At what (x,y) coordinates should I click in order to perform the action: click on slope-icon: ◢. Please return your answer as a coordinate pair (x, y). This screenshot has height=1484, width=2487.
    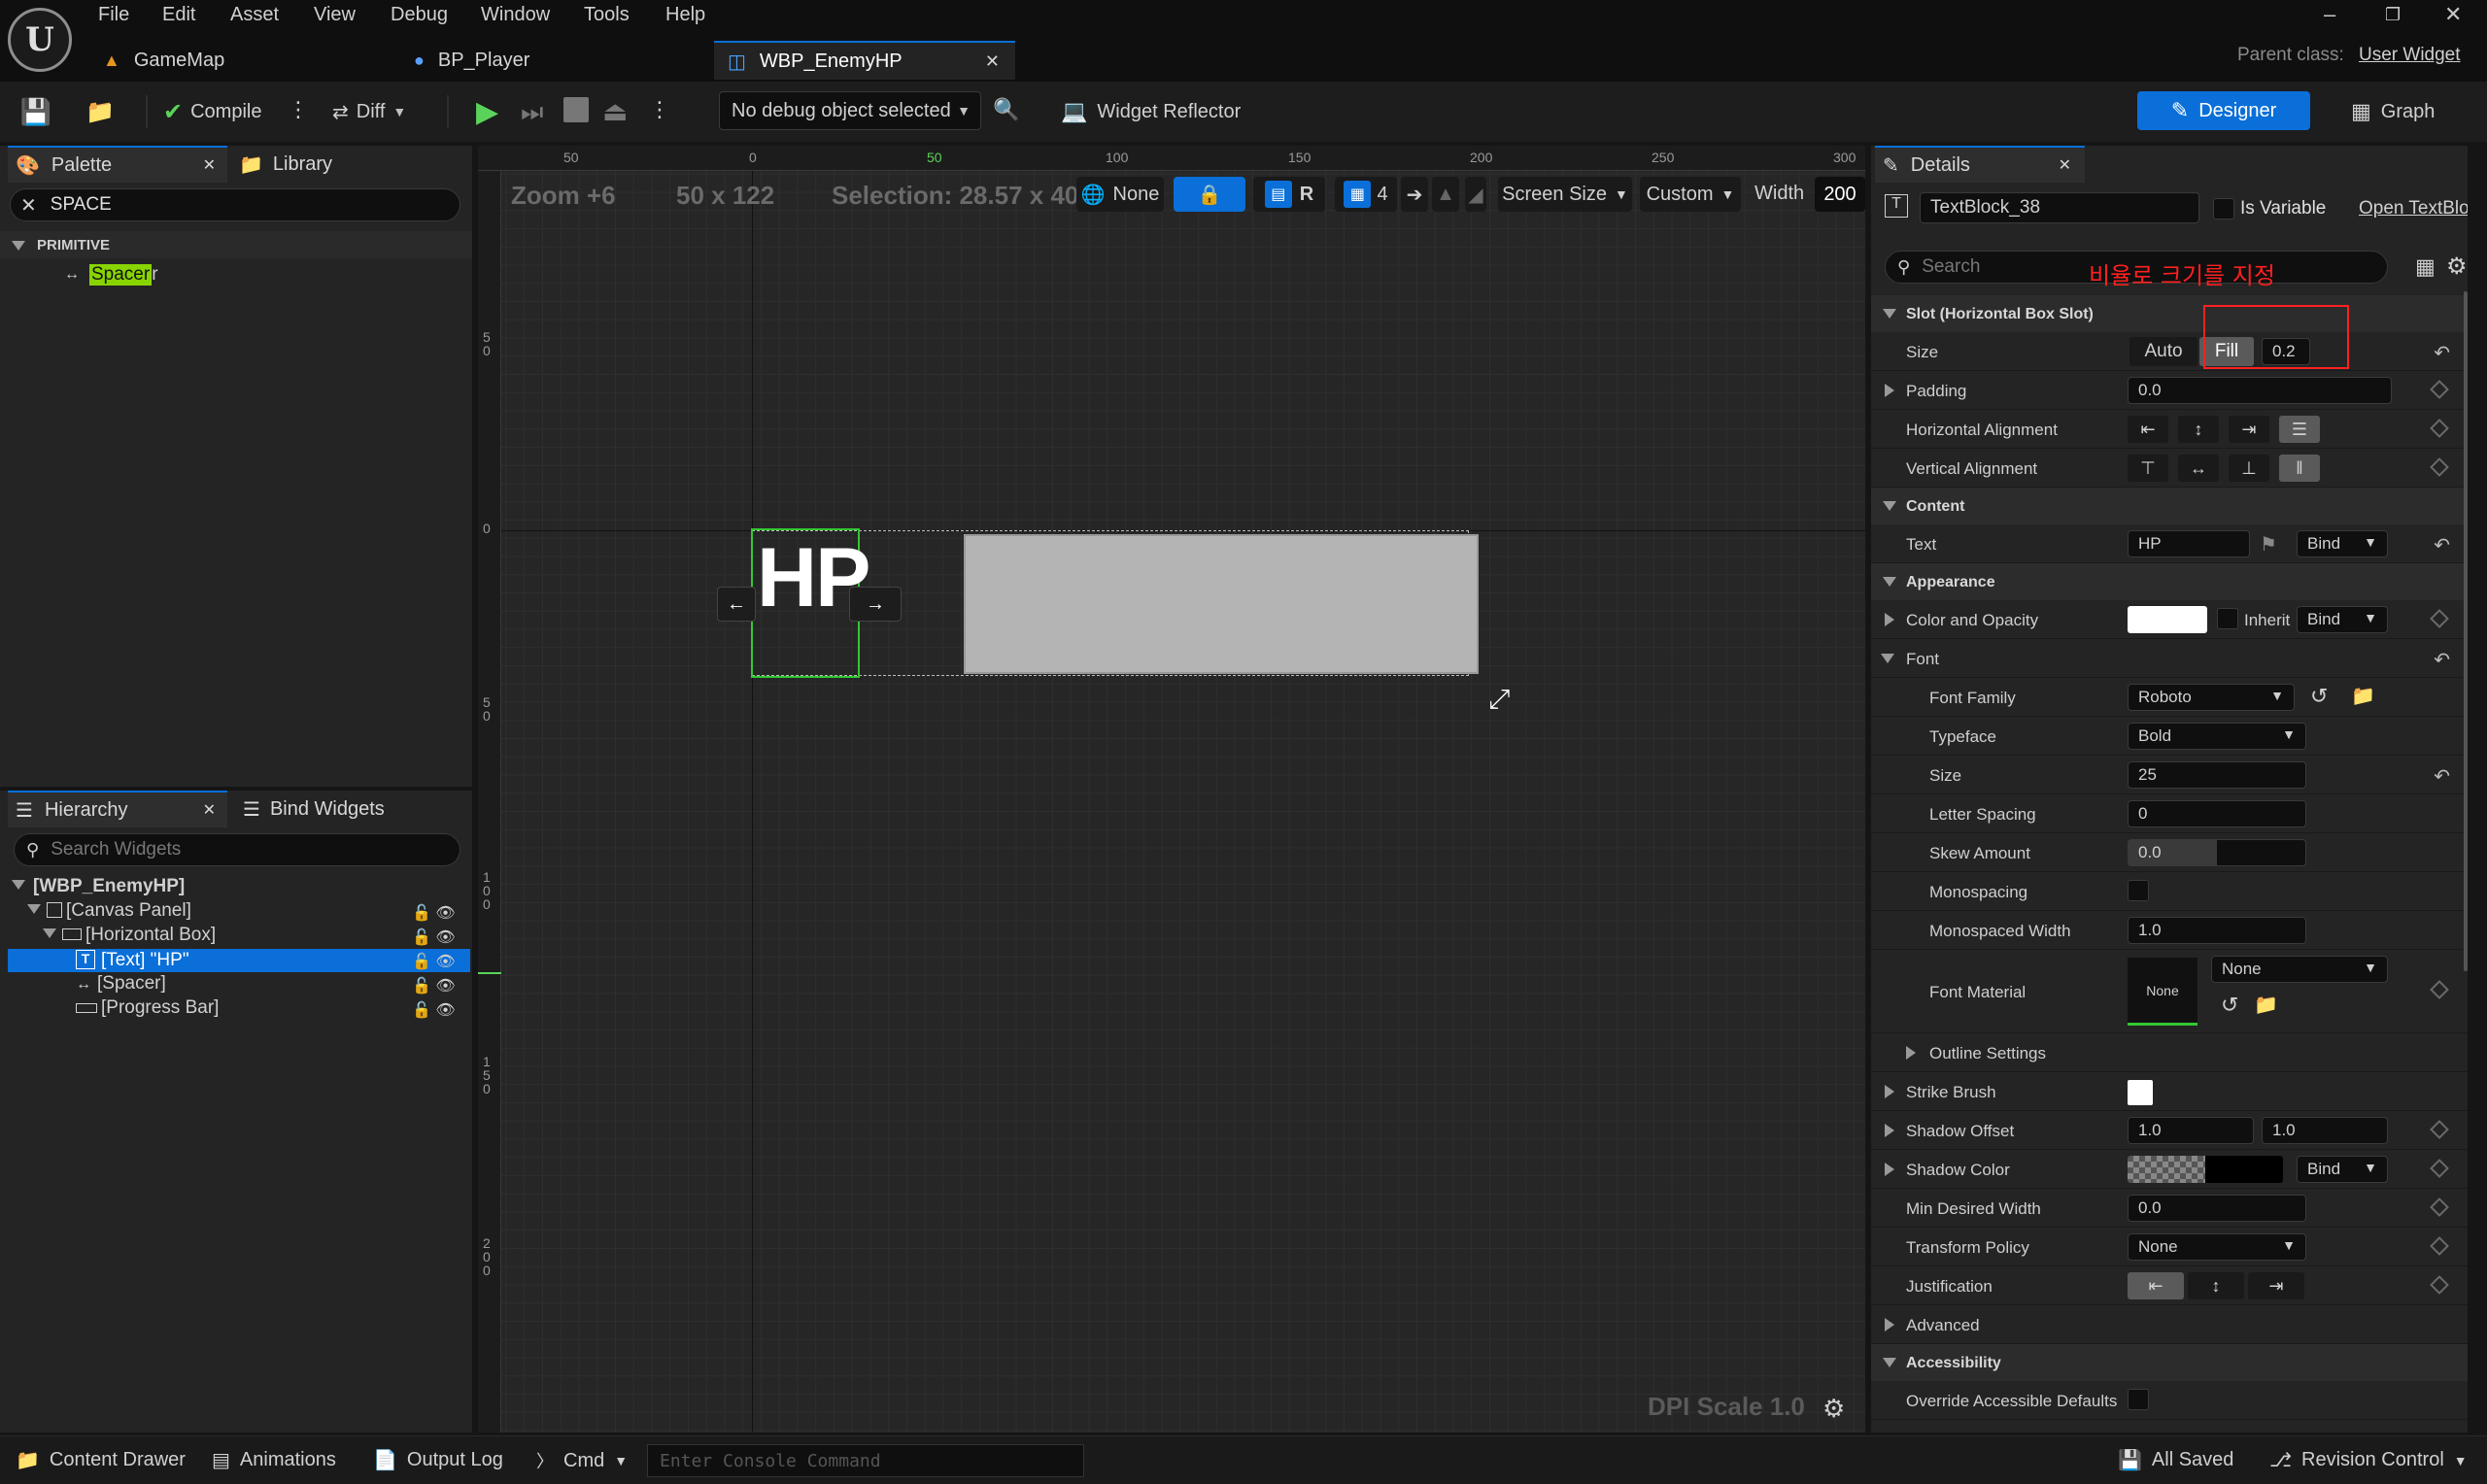
    Looking at the image, I should click on (1475, 194).